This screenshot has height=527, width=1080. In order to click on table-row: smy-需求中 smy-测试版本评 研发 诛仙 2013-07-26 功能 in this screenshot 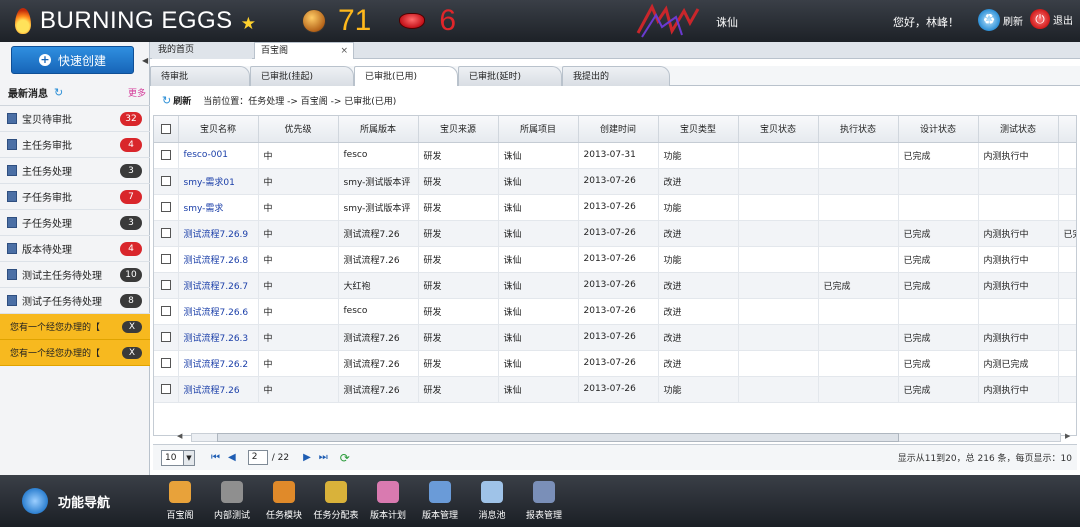, I will do `click(615, 207)`.